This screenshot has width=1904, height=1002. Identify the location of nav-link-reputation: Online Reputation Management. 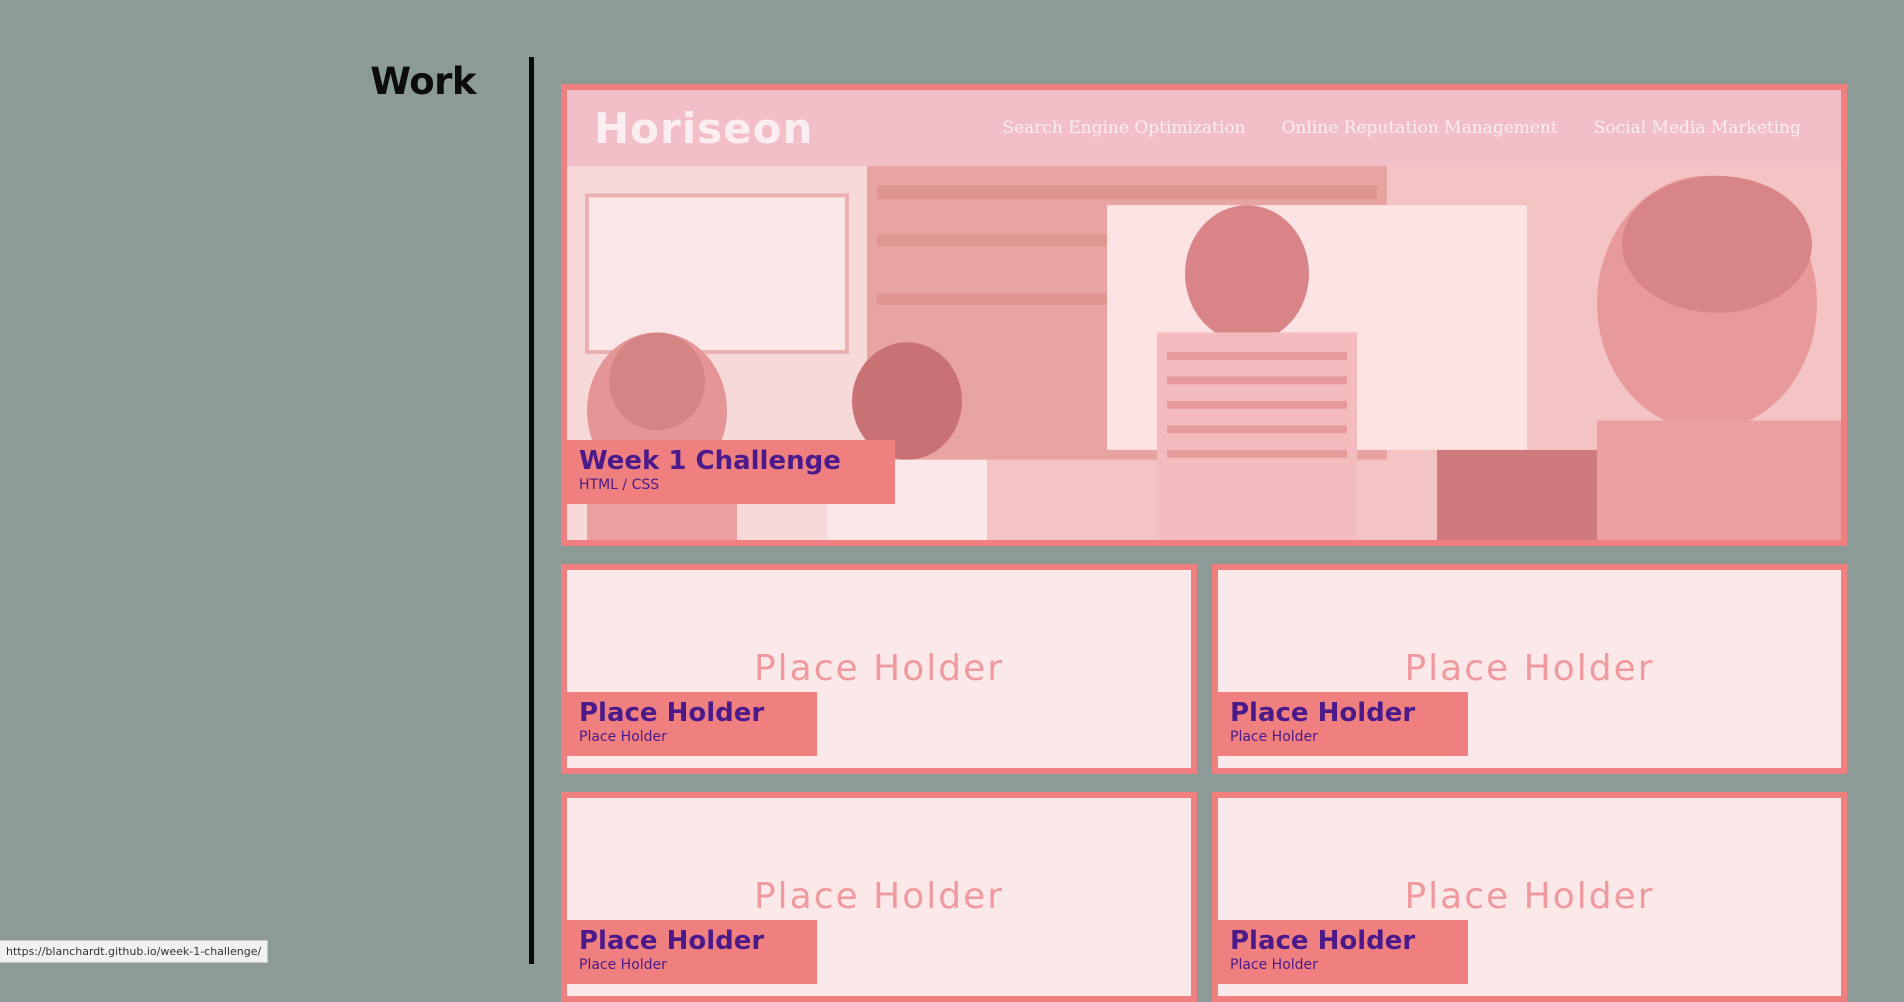
(1420, 128).